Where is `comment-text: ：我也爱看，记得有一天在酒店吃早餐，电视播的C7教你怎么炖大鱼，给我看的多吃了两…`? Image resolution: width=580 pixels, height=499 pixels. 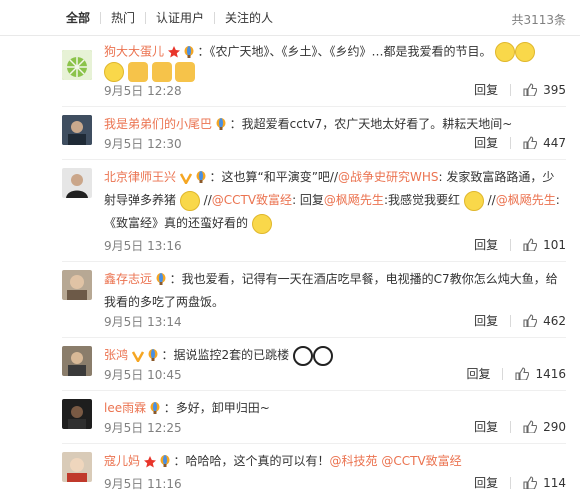 comment-text: ：我也爱看，记得有一天在酒店吃早餐，电视播的C7教你怎么炖大鱼，给我看的多吃了两… is located at coordinates (331, 290).